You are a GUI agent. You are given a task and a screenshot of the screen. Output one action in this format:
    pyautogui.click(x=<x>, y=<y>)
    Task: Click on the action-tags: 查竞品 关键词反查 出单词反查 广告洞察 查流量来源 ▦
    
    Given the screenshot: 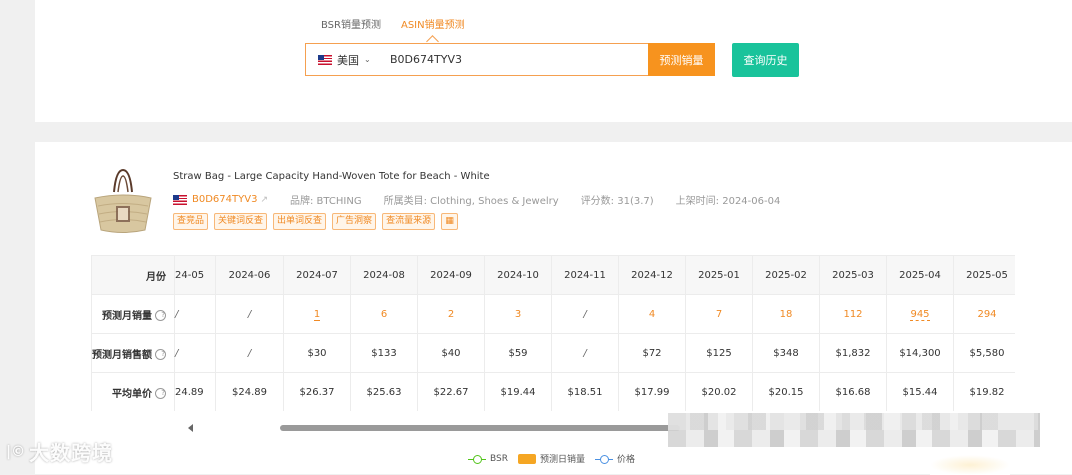 What is the action you would take?
    pyautogui.click(x=316, y=221)
    